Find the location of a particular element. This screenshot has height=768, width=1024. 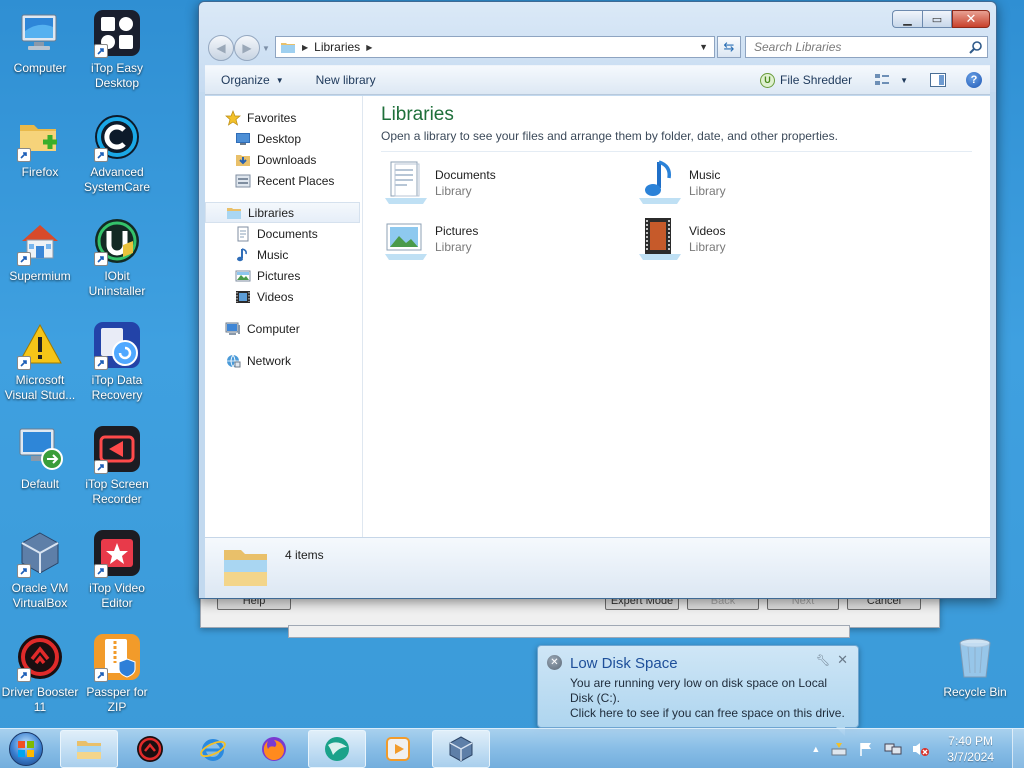

desktop-icon-default: Default is located at coordinates (40, 458).